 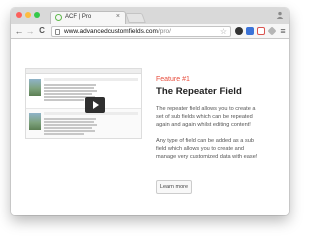 I want to click on feature-description-line: field which allows you to create and, so click(x=200, y=149).